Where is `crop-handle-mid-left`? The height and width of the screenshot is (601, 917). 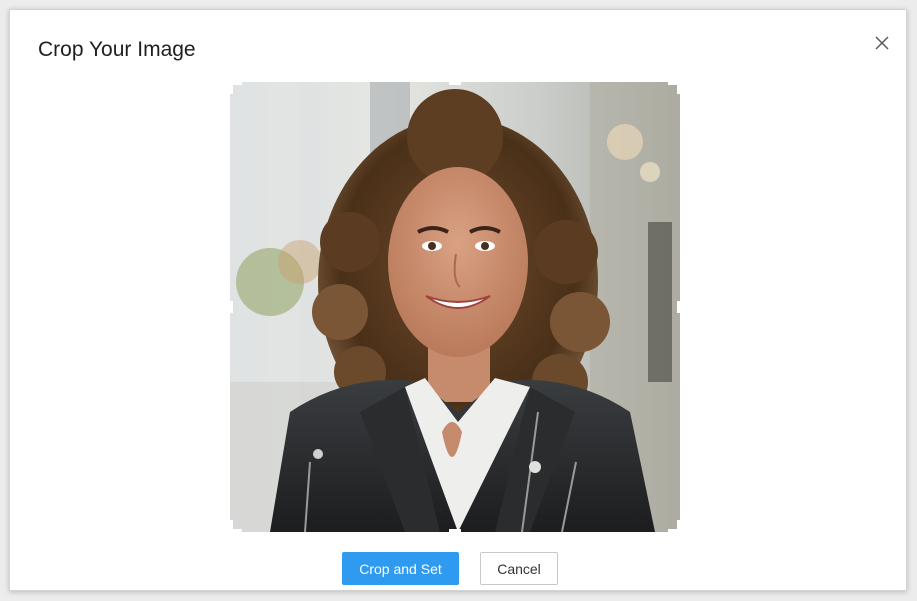
crop-handle-mid-left is located at coordinates (231, 307).